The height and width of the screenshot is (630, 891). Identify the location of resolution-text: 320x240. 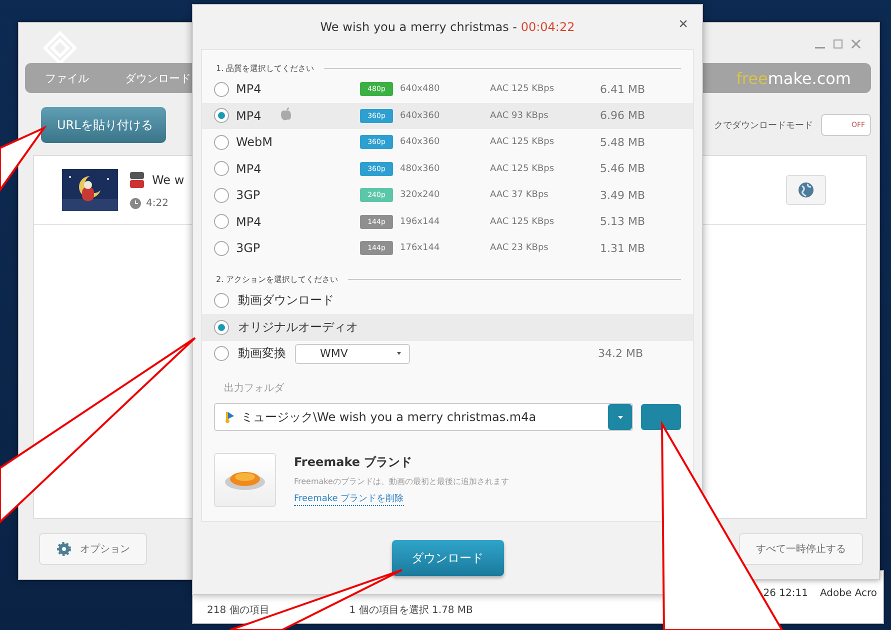
(420, 195).